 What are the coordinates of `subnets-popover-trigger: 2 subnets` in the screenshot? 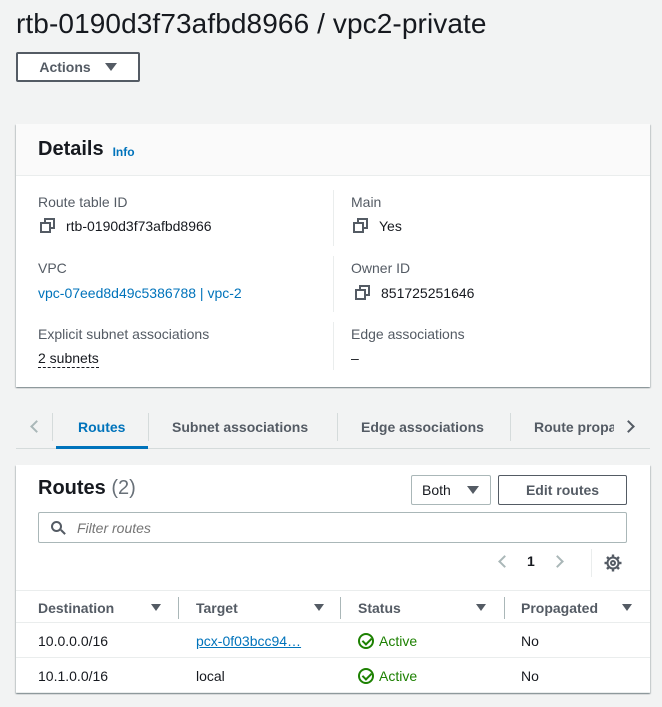 It's located at (68, 359).